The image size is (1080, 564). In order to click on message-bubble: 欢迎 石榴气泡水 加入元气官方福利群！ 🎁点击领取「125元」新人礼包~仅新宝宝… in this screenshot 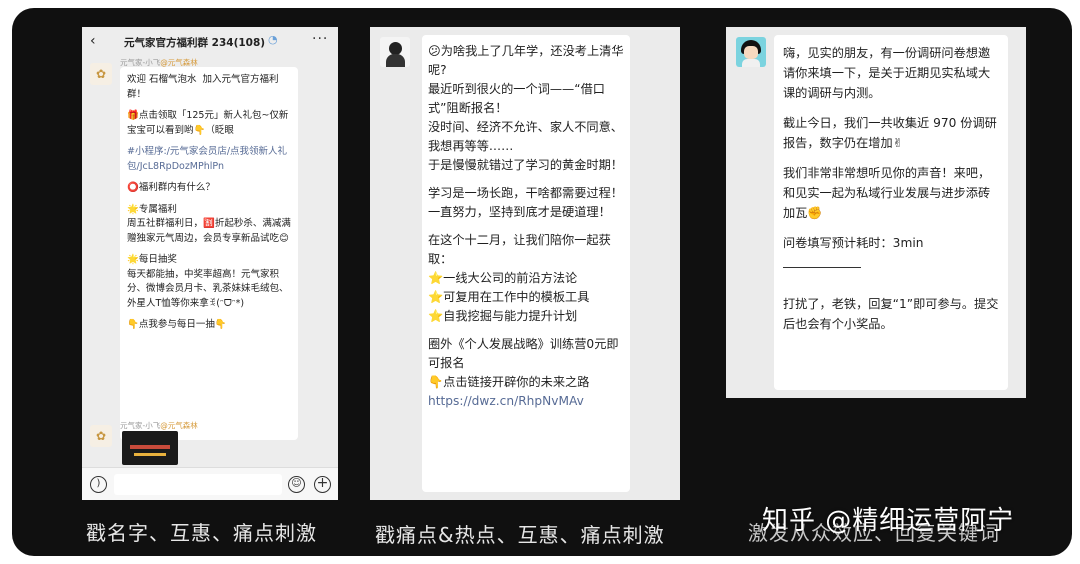, I will do `click(209, 253)`.